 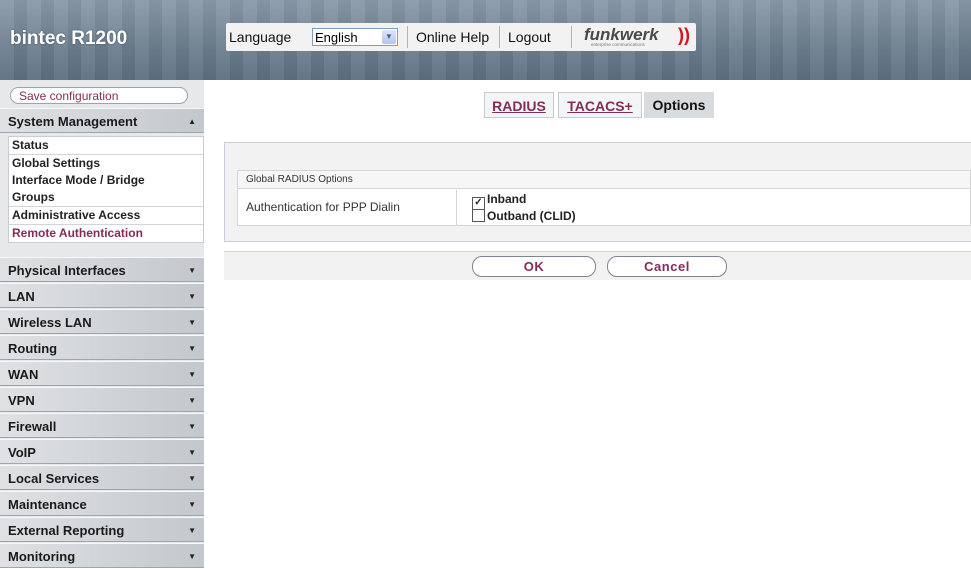 I want to click on sidebar-section-routing: Routing ▼, so click(x=102, y=347).